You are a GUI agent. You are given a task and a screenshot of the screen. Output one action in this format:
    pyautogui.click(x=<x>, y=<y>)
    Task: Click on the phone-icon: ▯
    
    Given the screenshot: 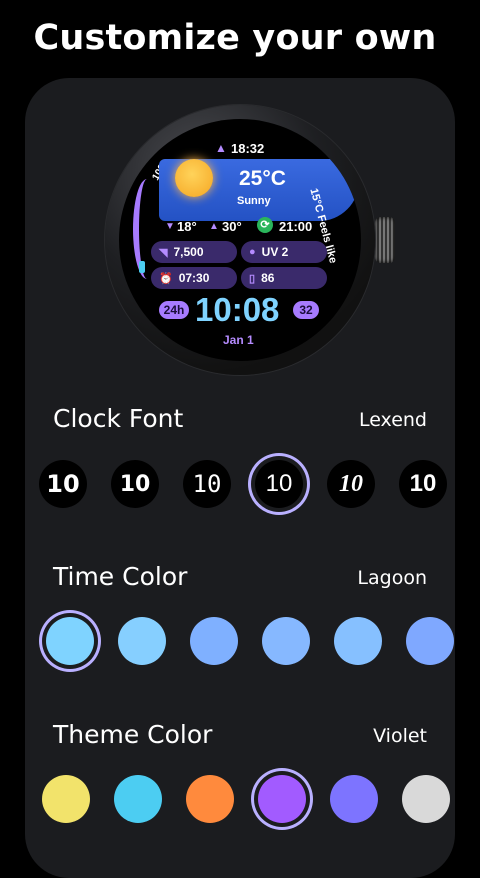 What is the action you would take?
    pyautogui.click(x=252, y=278)
    